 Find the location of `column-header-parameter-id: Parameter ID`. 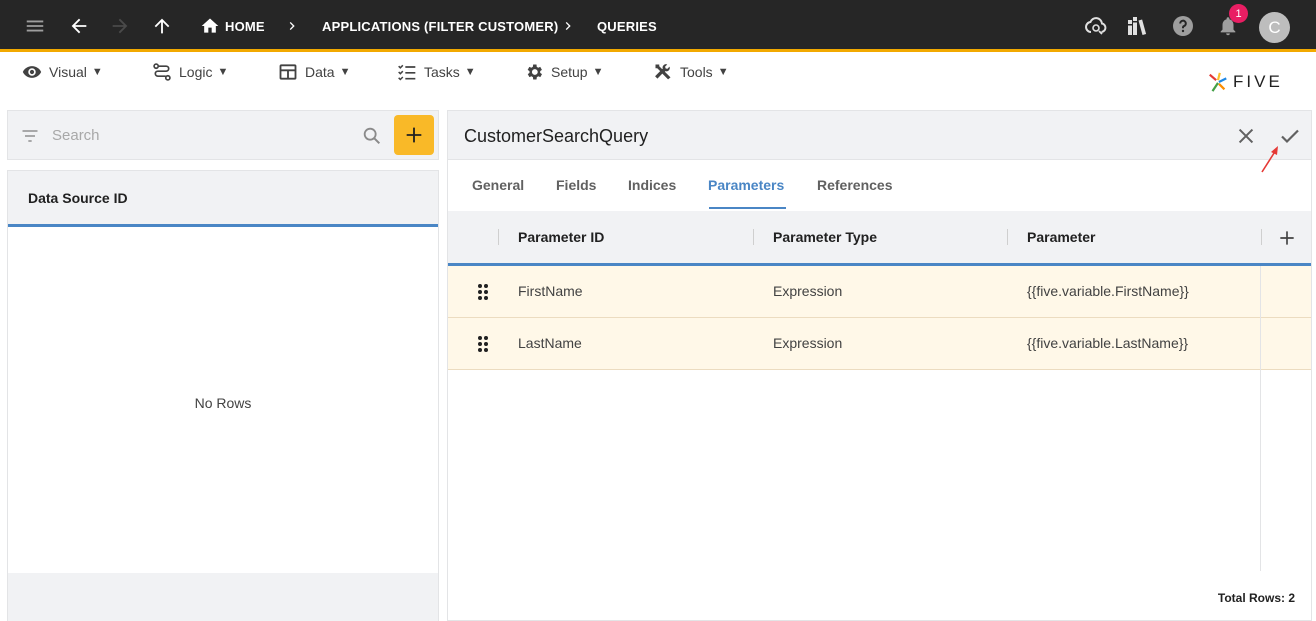

column-header-parameter-id: Parameter ID is located at coordinates (561, 237).